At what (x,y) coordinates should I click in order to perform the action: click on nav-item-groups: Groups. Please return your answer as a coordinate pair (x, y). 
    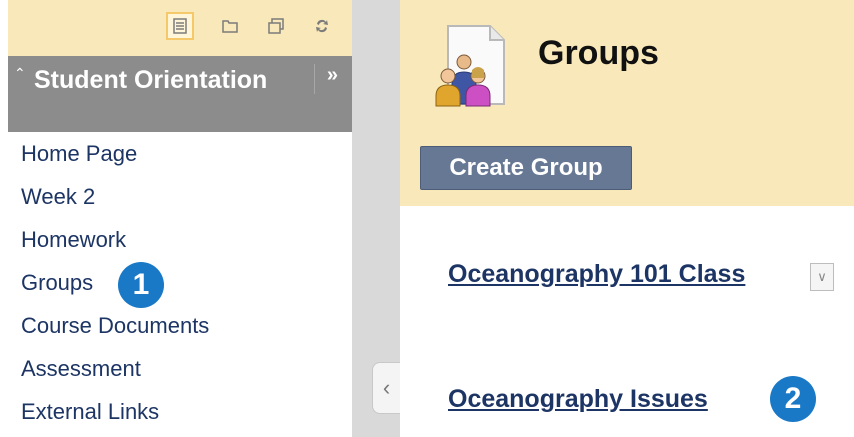
    Looking at the image, I should click on (180, 282).